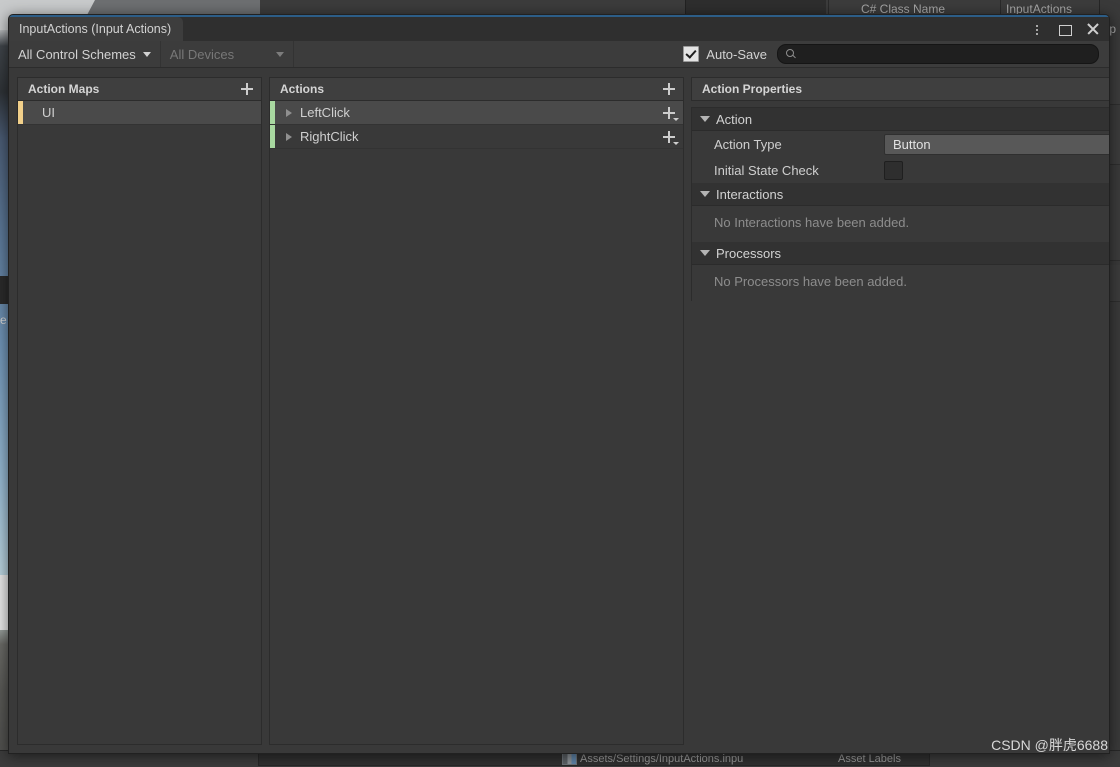  Describe the element at coordinates (791, 54) in the screenshot. I see `search-icon` at that location.